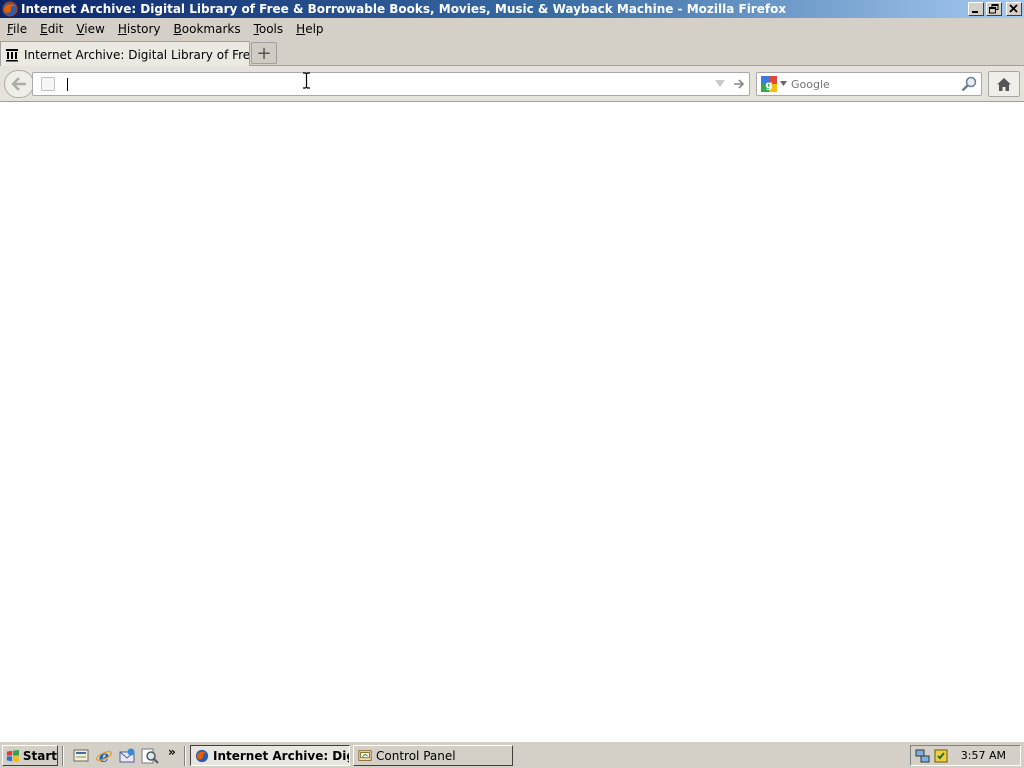 The image size is (1024, 768). I want to click on menu-view: View, so click(90, 29).